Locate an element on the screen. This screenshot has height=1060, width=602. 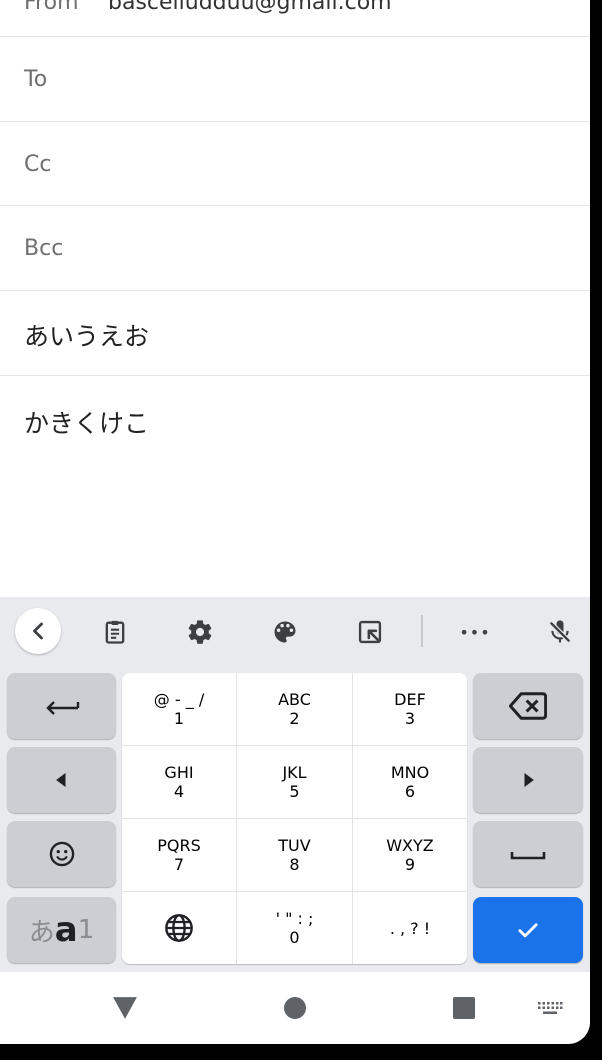
backspace-key is located at coordinates (528, 706).